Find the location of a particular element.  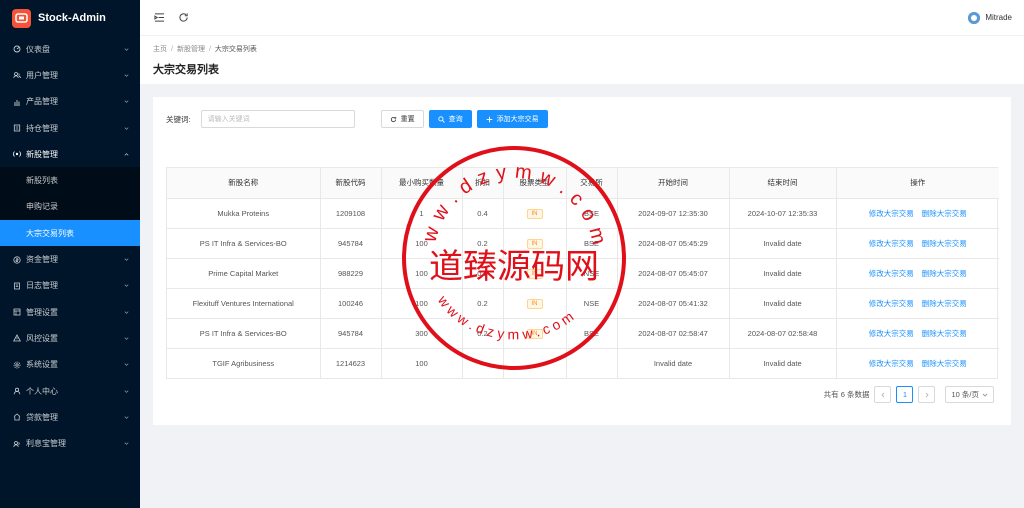

page-title: 大宗交易列表 is located at coordinates (186, 70).